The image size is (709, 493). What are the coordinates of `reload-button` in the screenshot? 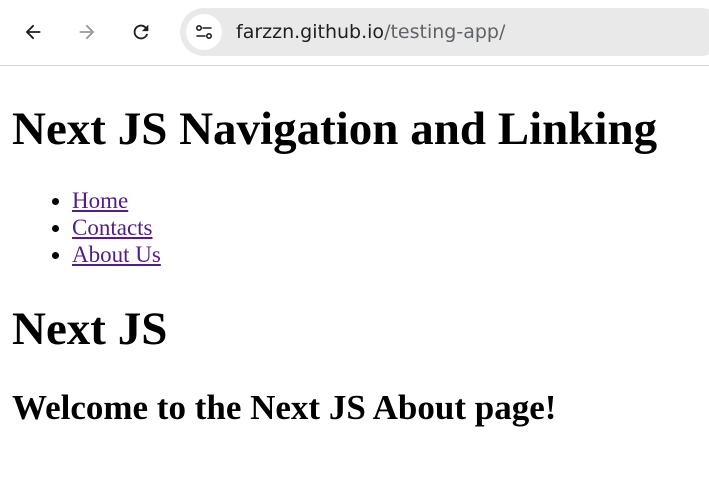 It's located at (141, 32).